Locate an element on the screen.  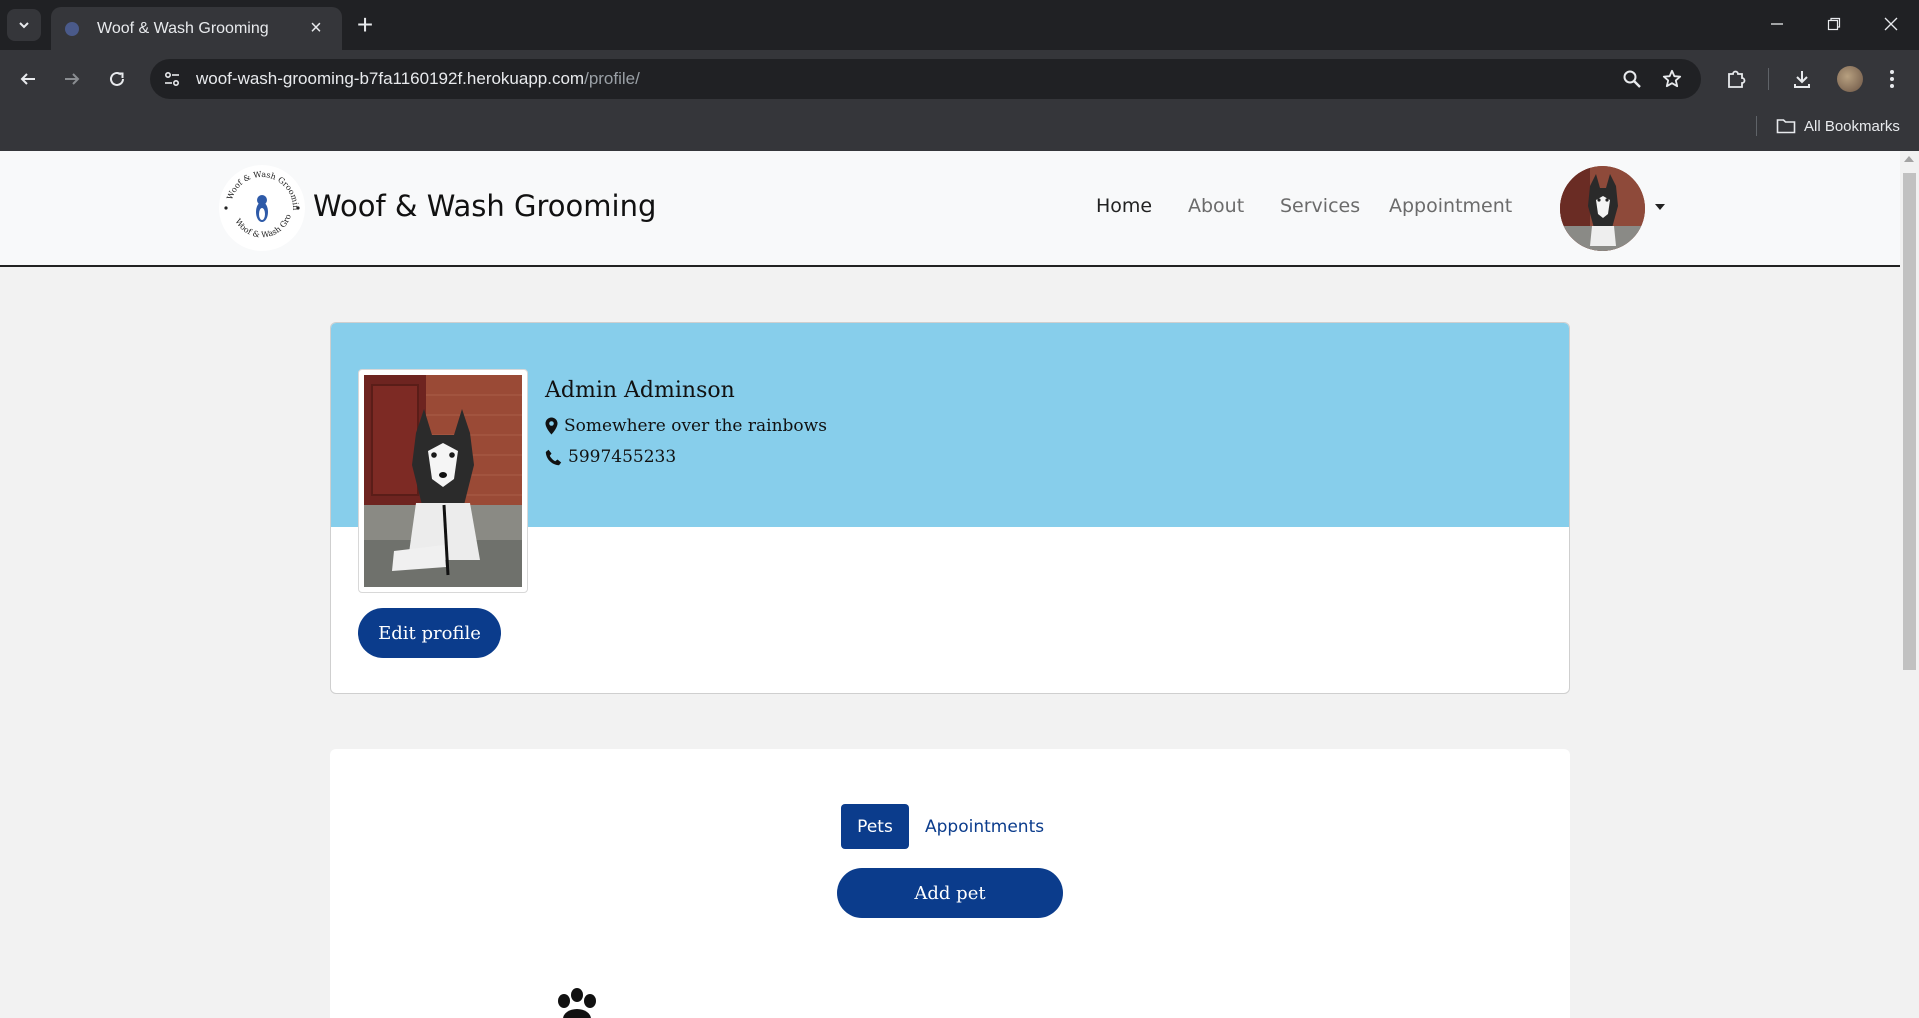
minimize-button is located at coordinates (1777, 24).